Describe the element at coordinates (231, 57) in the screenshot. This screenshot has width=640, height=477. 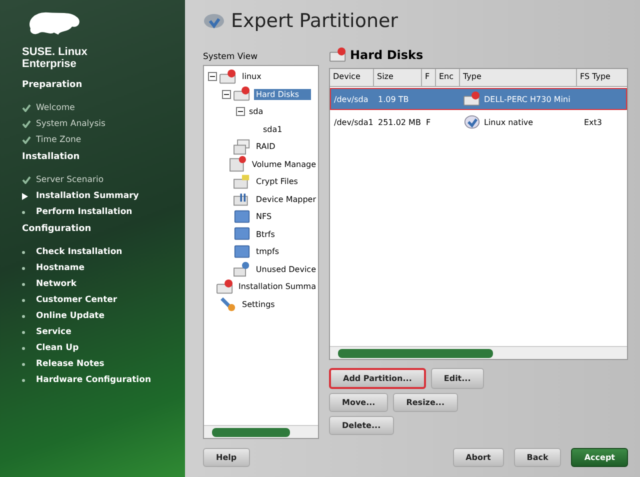
I see `panel-label: System View` at that location.